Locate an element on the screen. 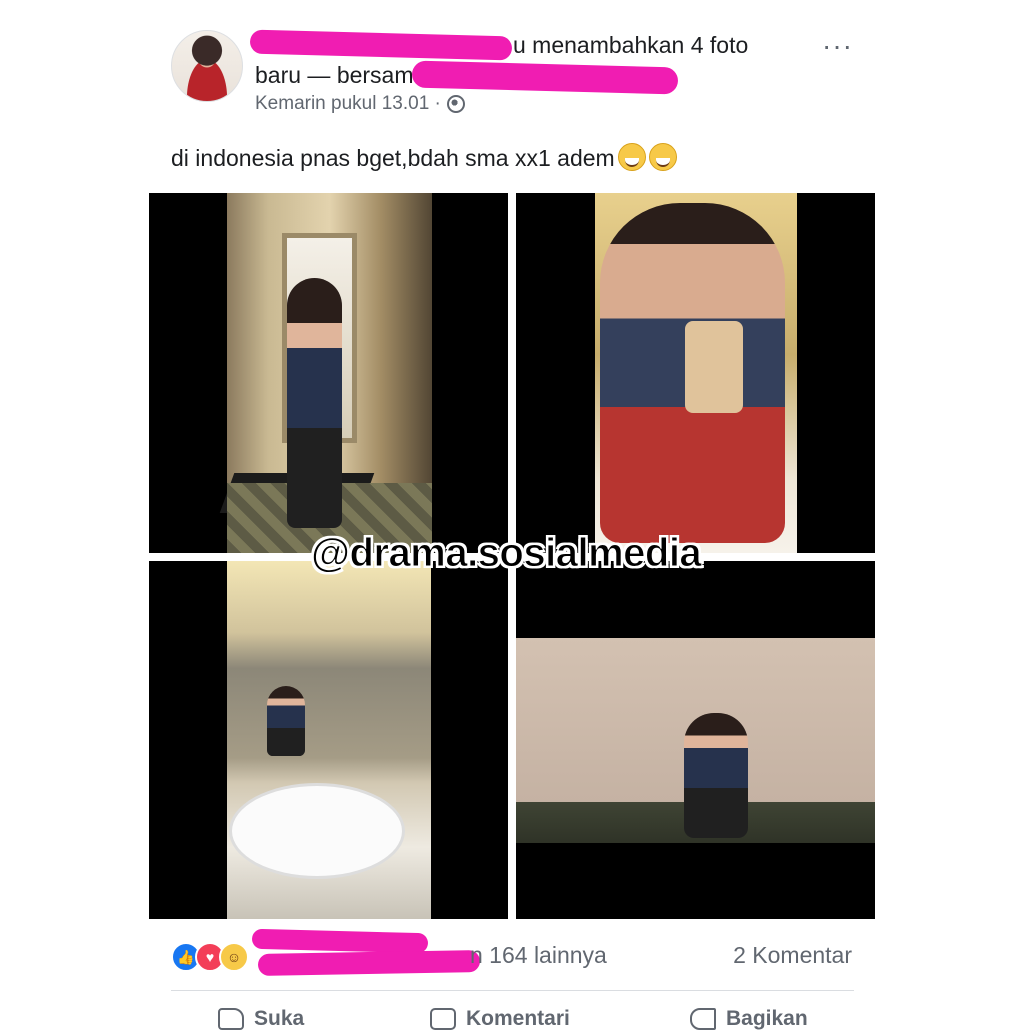  caption-text: di indonesia pnas bget,bdah sma xx1 adem is located at coordinates (393, 158).